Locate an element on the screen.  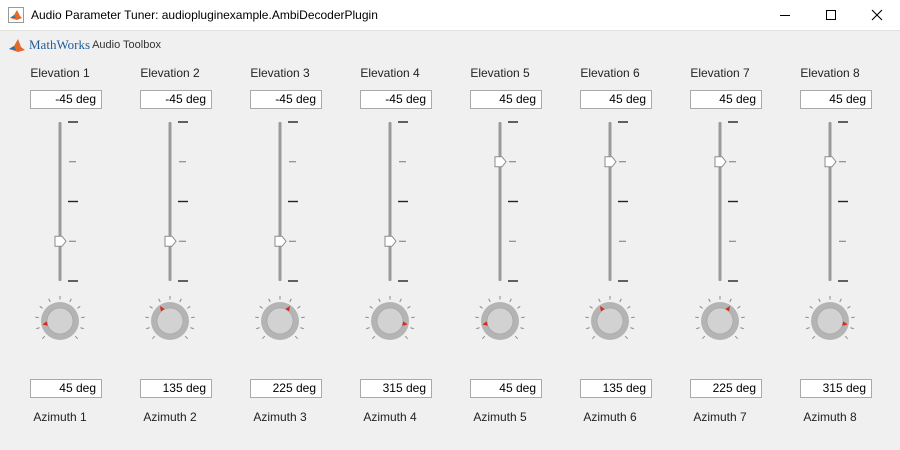
channel-strip: Elevation 4 -45 deg 315 deg Azimuth 4 is located at coordinates (390, 248).